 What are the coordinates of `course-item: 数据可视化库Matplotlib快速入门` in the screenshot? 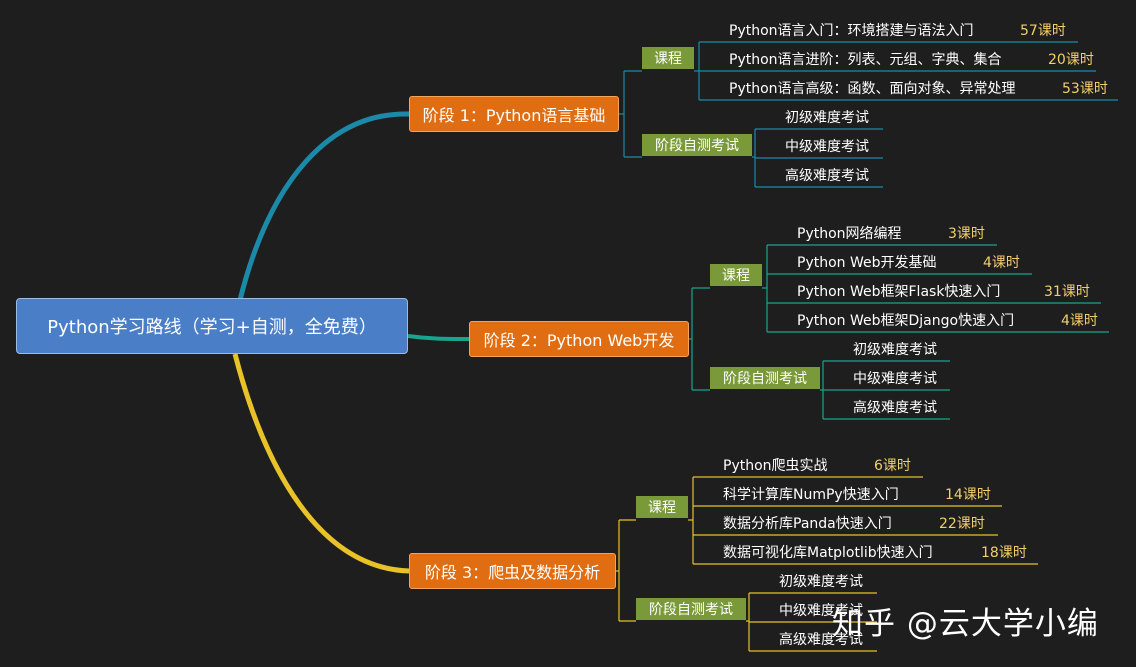 It's located at (828, 553).